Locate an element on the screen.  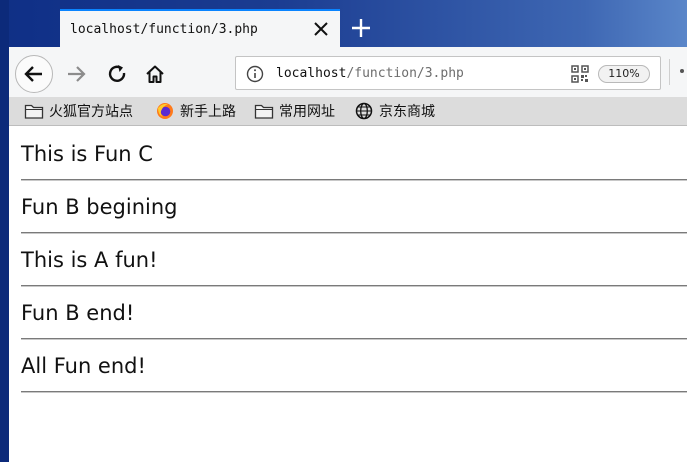
home-button is located at coordinates (155, 74).